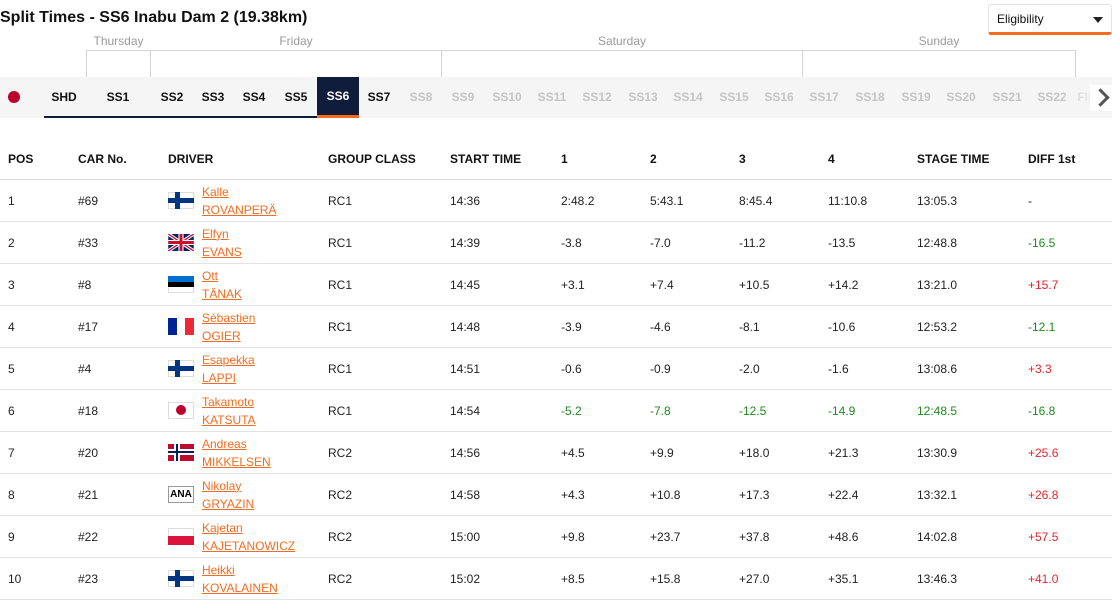 The image size is (1112, 602). What do you see at coordinates (338, 97) in the screenshot?
I see `tab-ss6: SS6` at bounding box center [338, 97].